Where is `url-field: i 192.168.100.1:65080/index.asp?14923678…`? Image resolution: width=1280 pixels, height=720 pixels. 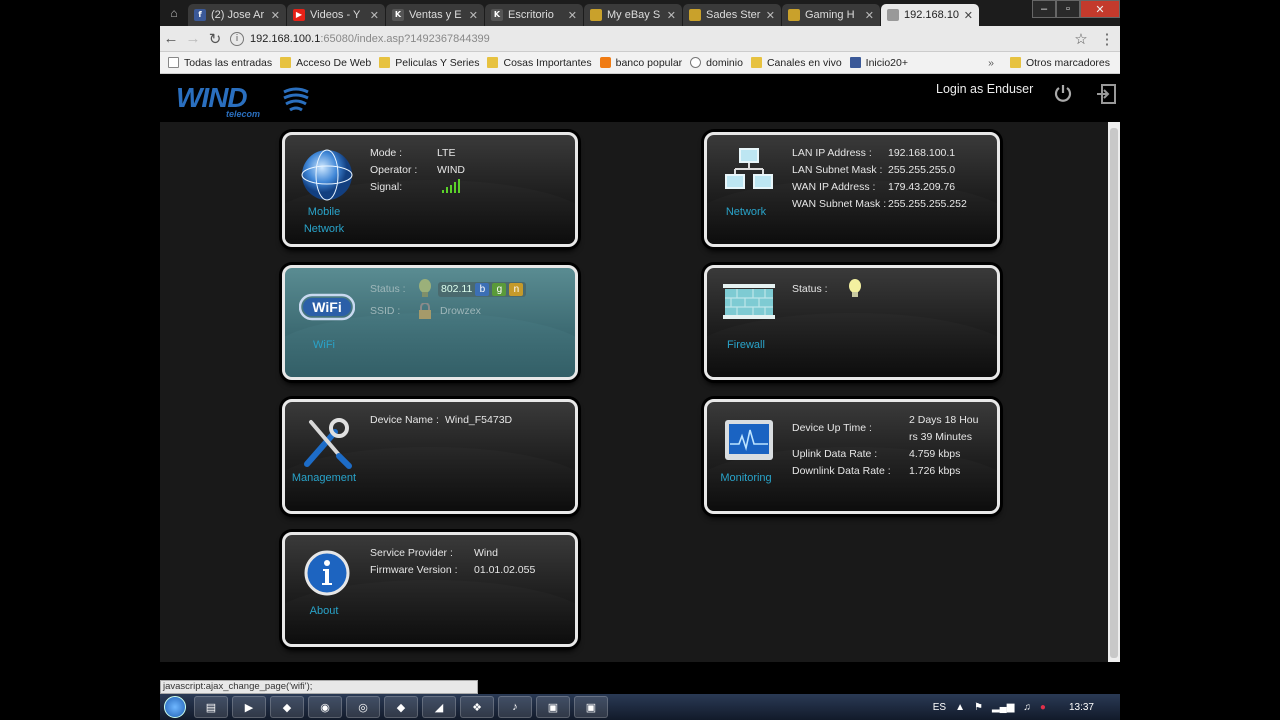 url-field: i 192.168.100.1:65080/index.asp?14923678… is located at coordinates (647, 39).